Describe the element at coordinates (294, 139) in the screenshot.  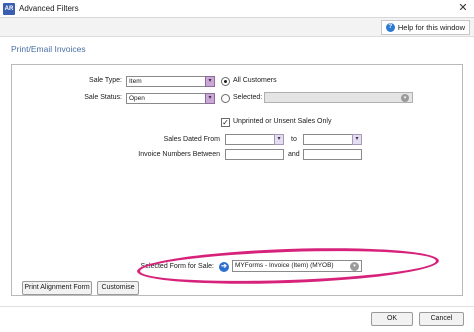
I see `to-label: to` at that location.